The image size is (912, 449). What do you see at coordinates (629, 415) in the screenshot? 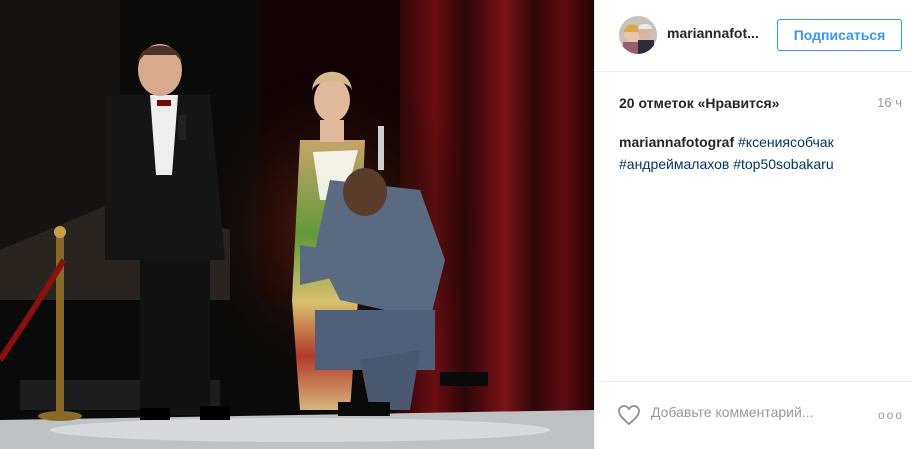
I see `heart-icon` at bounding box center [629, 415].